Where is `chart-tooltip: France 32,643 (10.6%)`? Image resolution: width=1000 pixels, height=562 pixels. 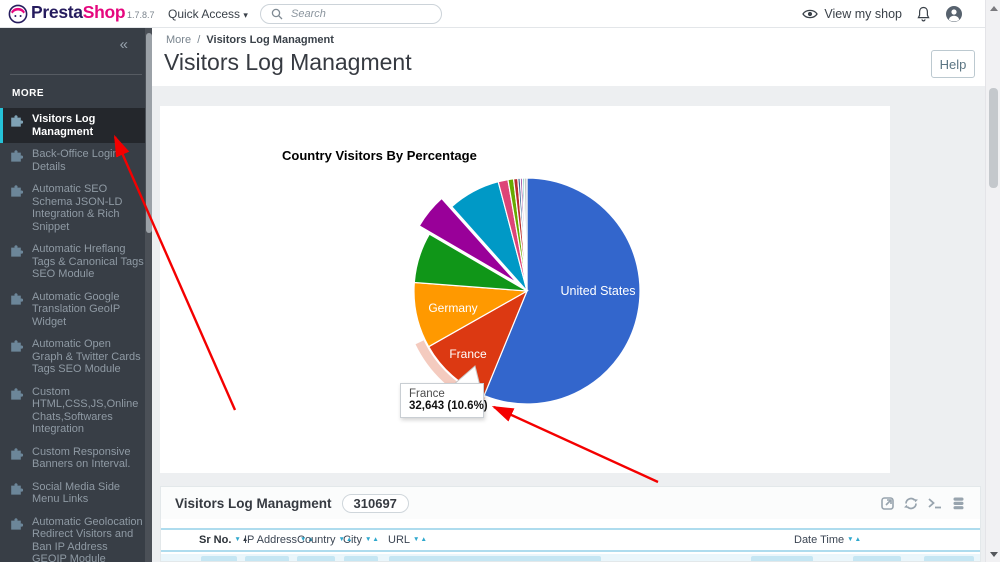 chart-tooltip: France 32,643 (10.6%) is located at coordinates (444, 400).